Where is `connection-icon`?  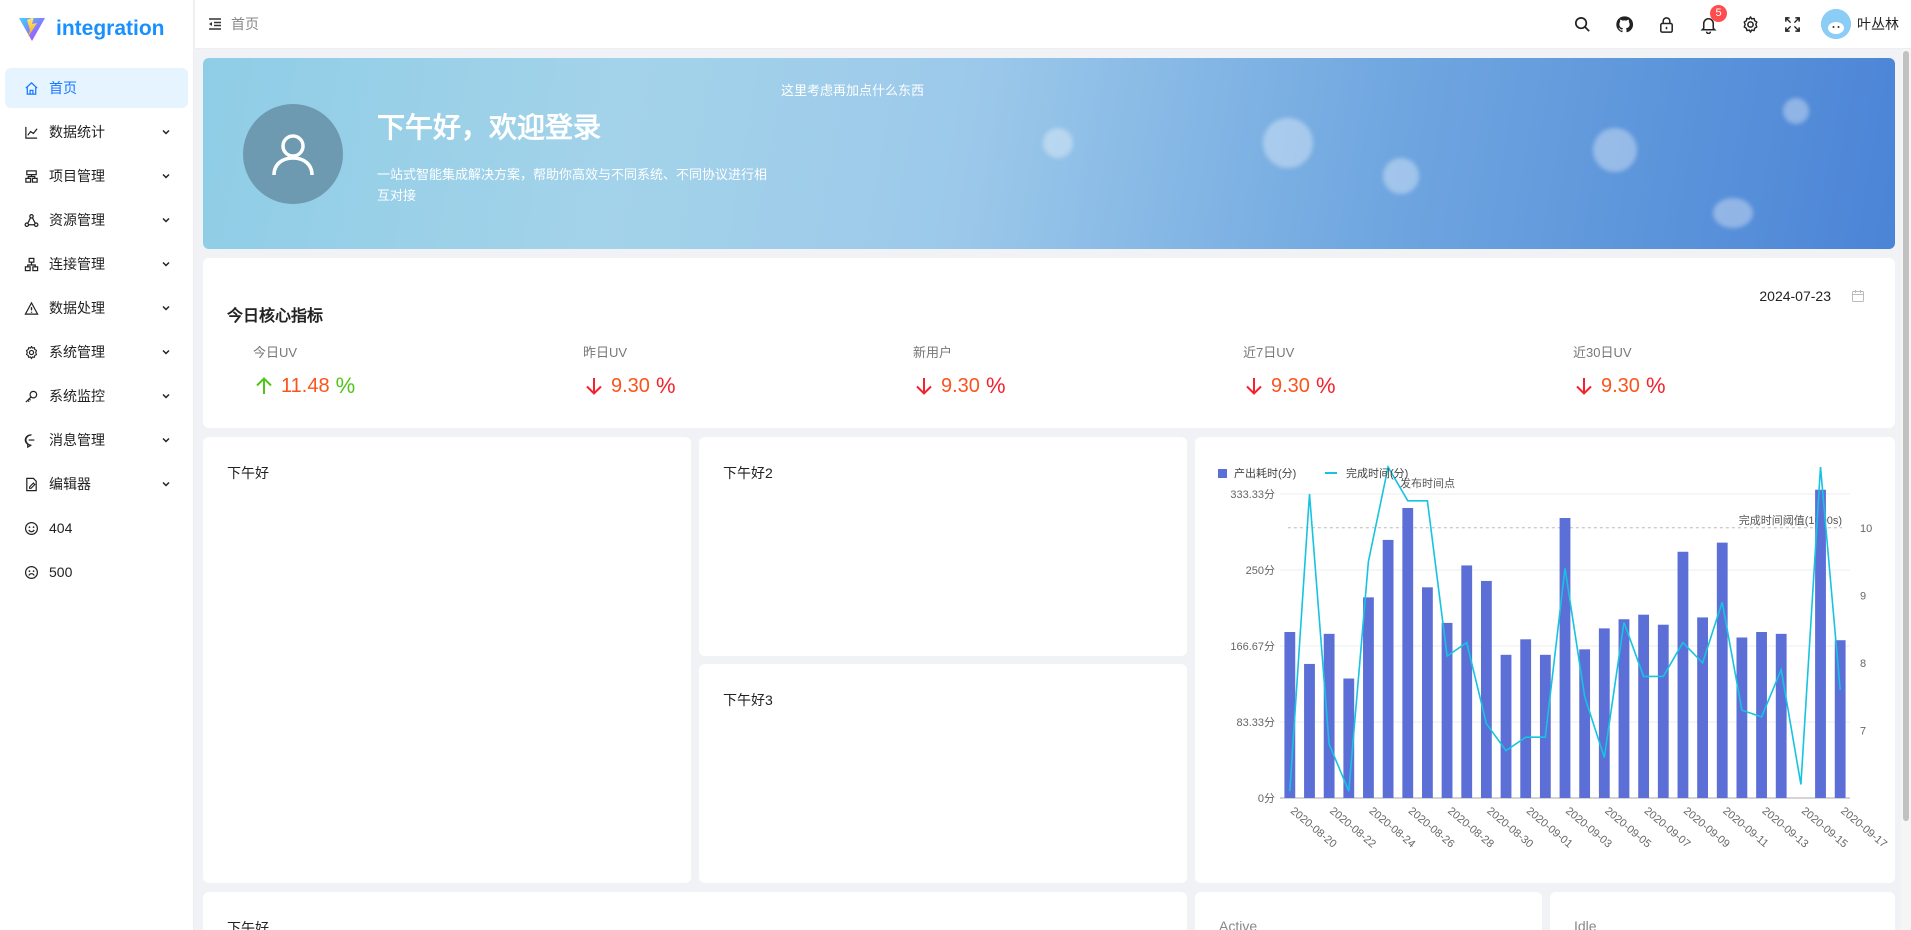
connection-icon is located at coordinates (31, 264).